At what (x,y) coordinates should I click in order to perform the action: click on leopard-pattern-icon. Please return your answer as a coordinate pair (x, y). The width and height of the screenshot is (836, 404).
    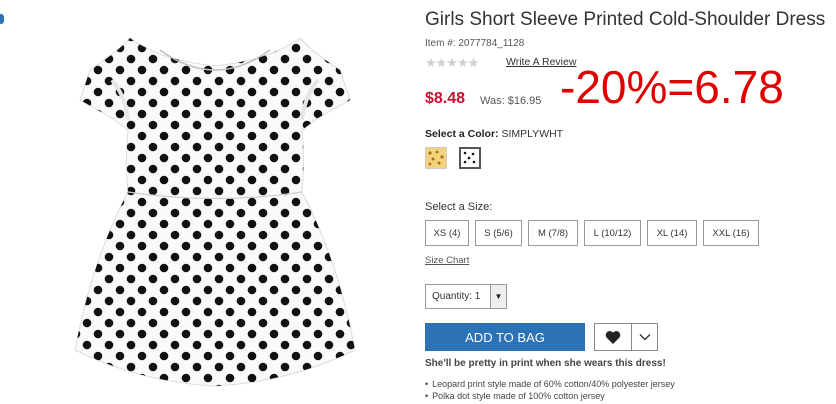
    Looking at the image, I should click on (436, 158).